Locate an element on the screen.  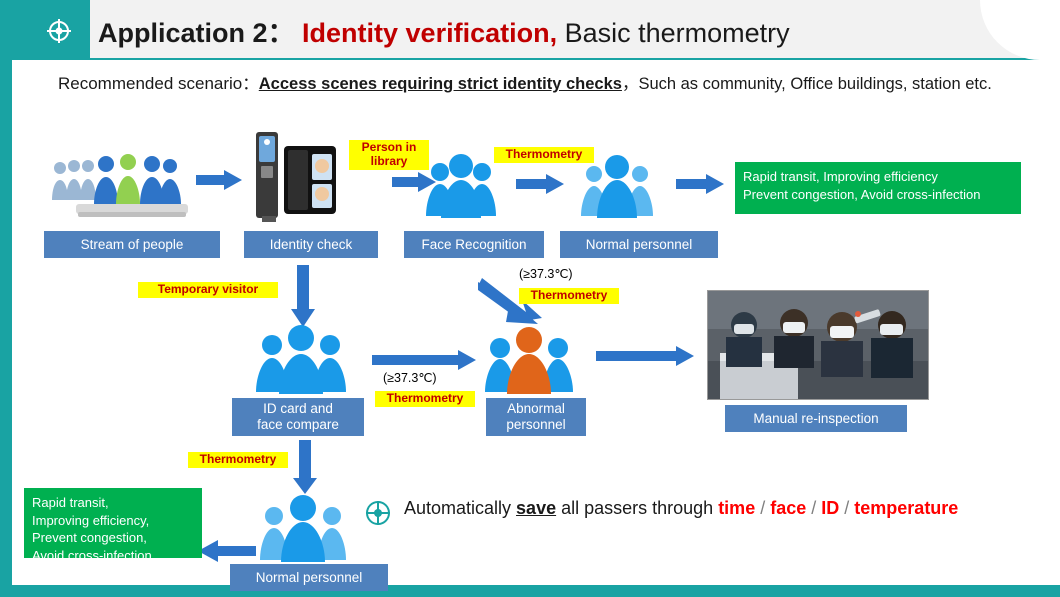
title-colon: ： is located at coordinates (281, 33).